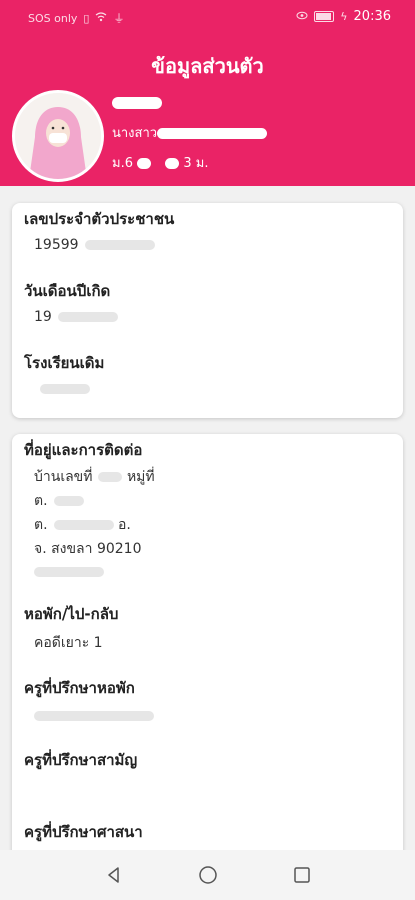 The width and height of the screenshot is (415, 900). What do you see at coordinates (110, 477) in the screenshot?
I see `house-blur` at bounding box center [110, 477].